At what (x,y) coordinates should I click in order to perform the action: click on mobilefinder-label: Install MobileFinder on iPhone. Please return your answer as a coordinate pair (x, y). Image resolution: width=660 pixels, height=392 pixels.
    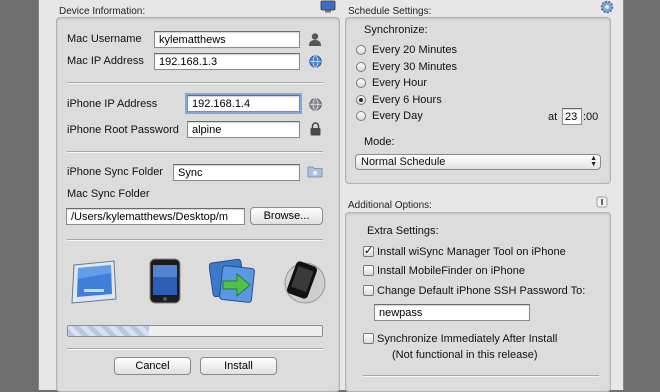
    Looking at the image, I should click on (451, 271).